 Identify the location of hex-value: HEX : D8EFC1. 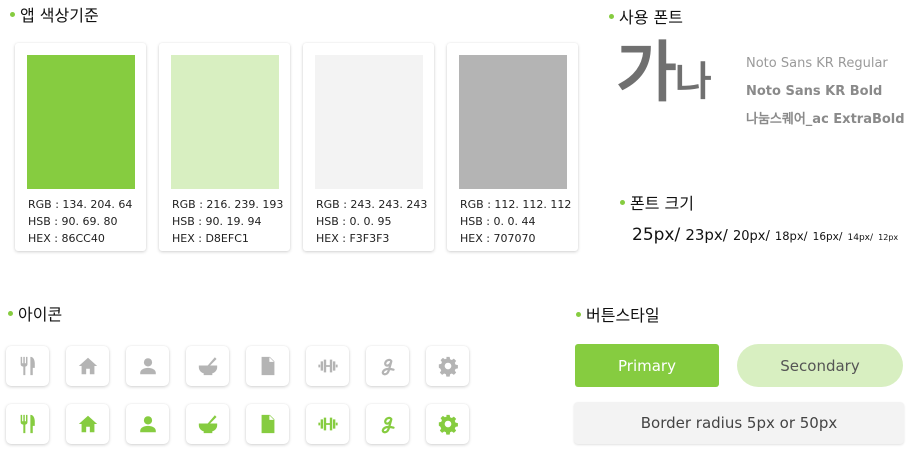
(210, 238).